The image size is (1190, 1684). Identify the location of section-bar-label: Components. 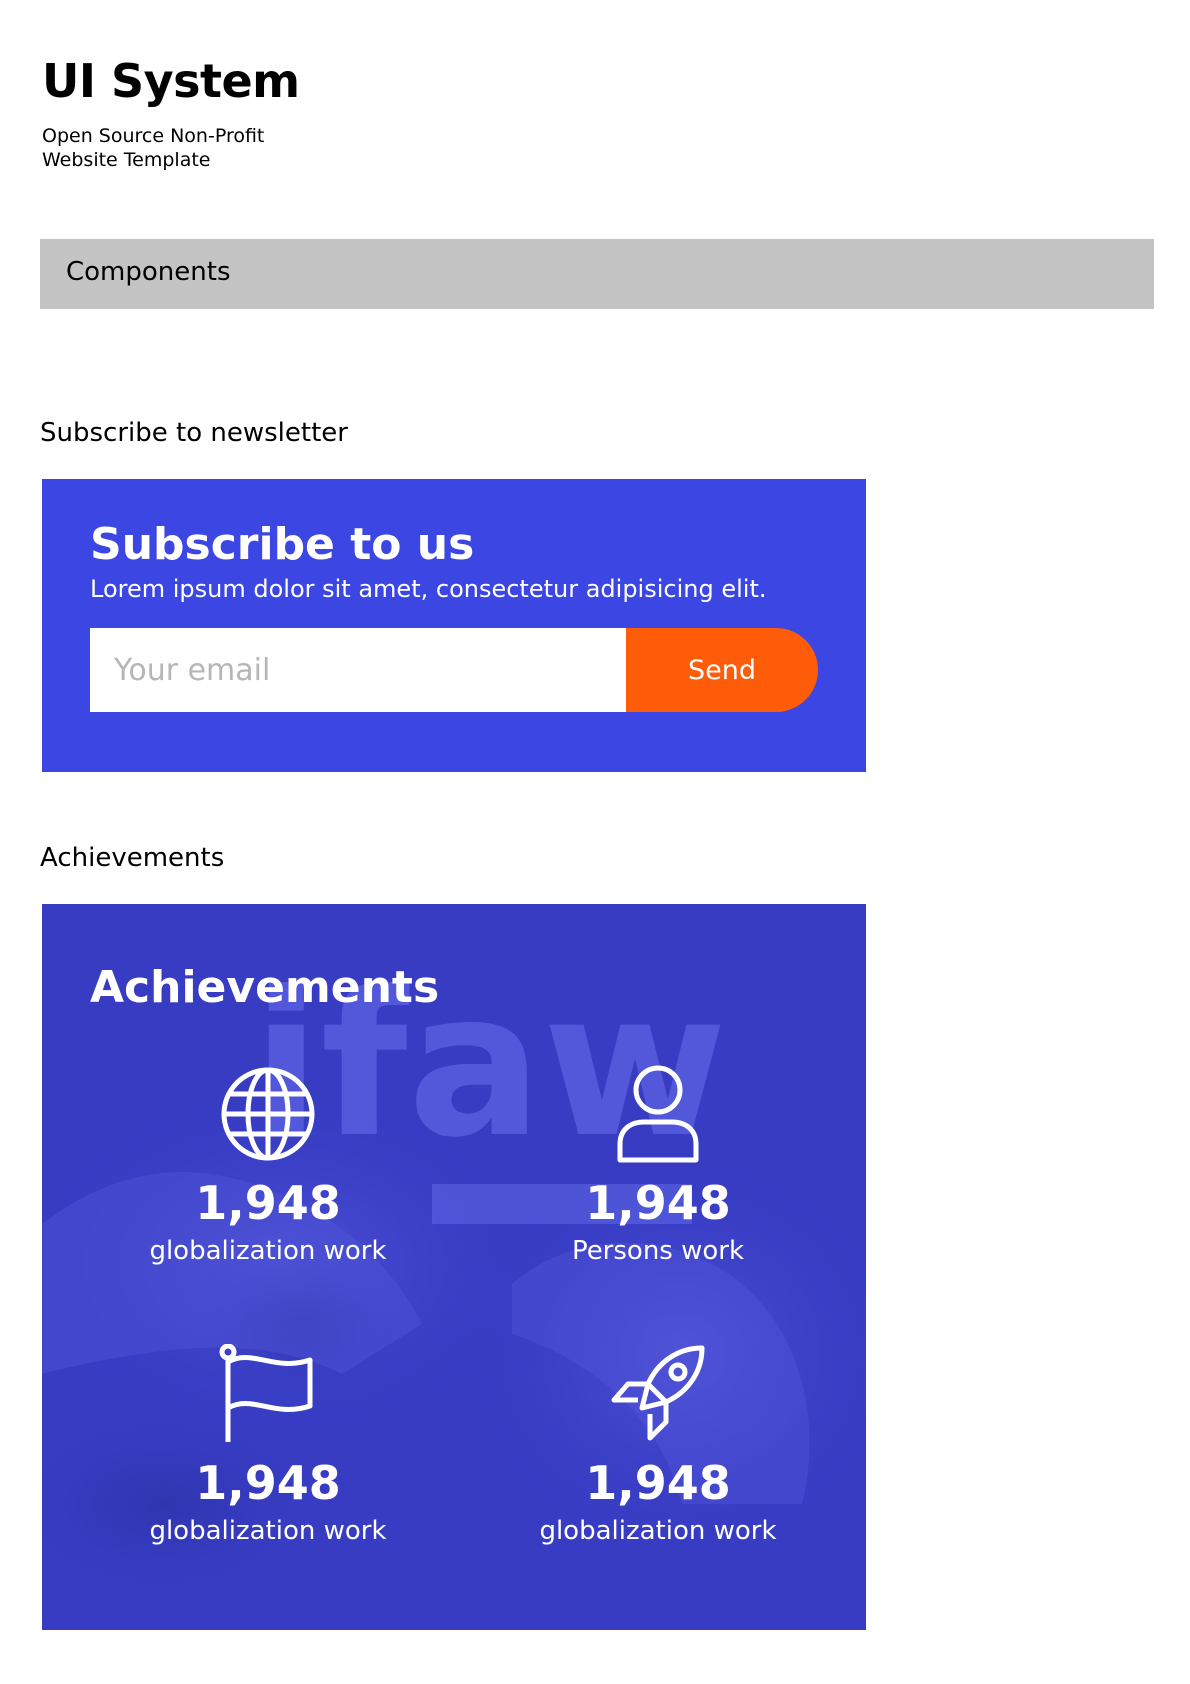
(148, 272).